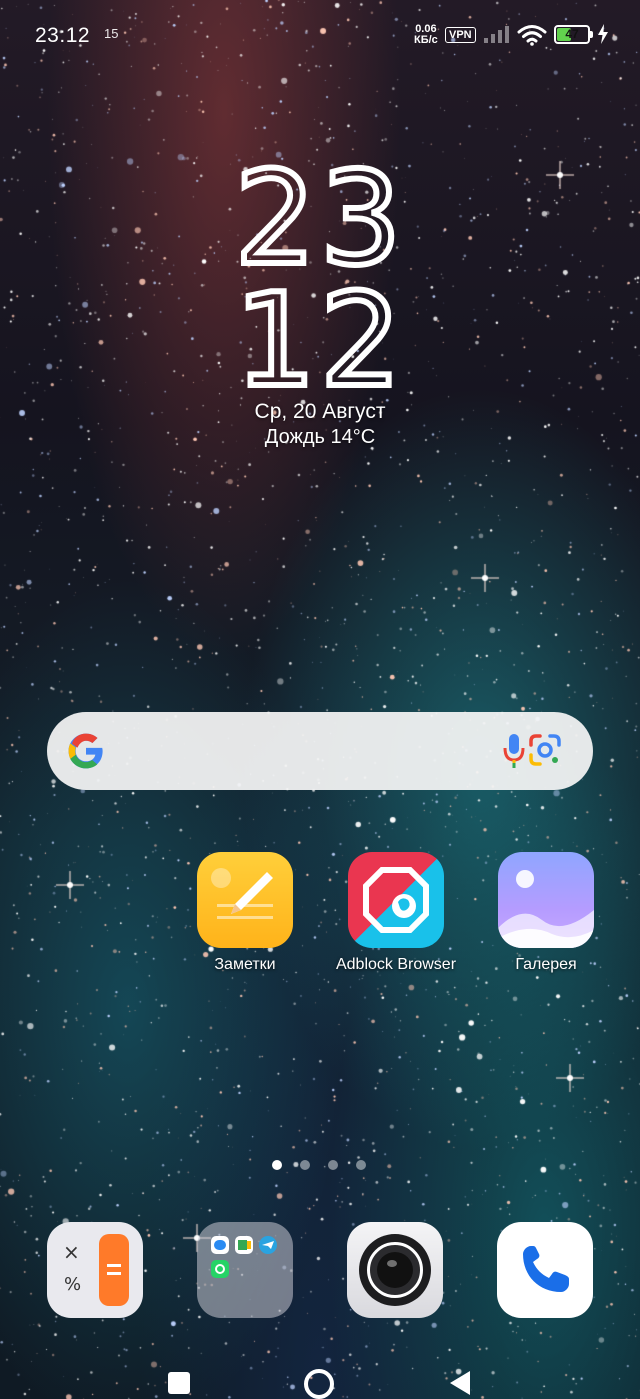 The height and width of the screenshot is (1399, 640). Describe the element at coordinates (320, 751) in the screenshot. I see `google-search-bar` at that location.